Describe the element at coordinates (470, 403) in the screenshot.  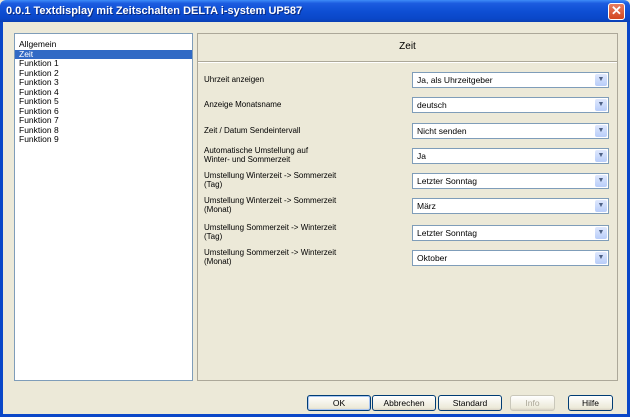
I see `standard-button: Standard` at that location.